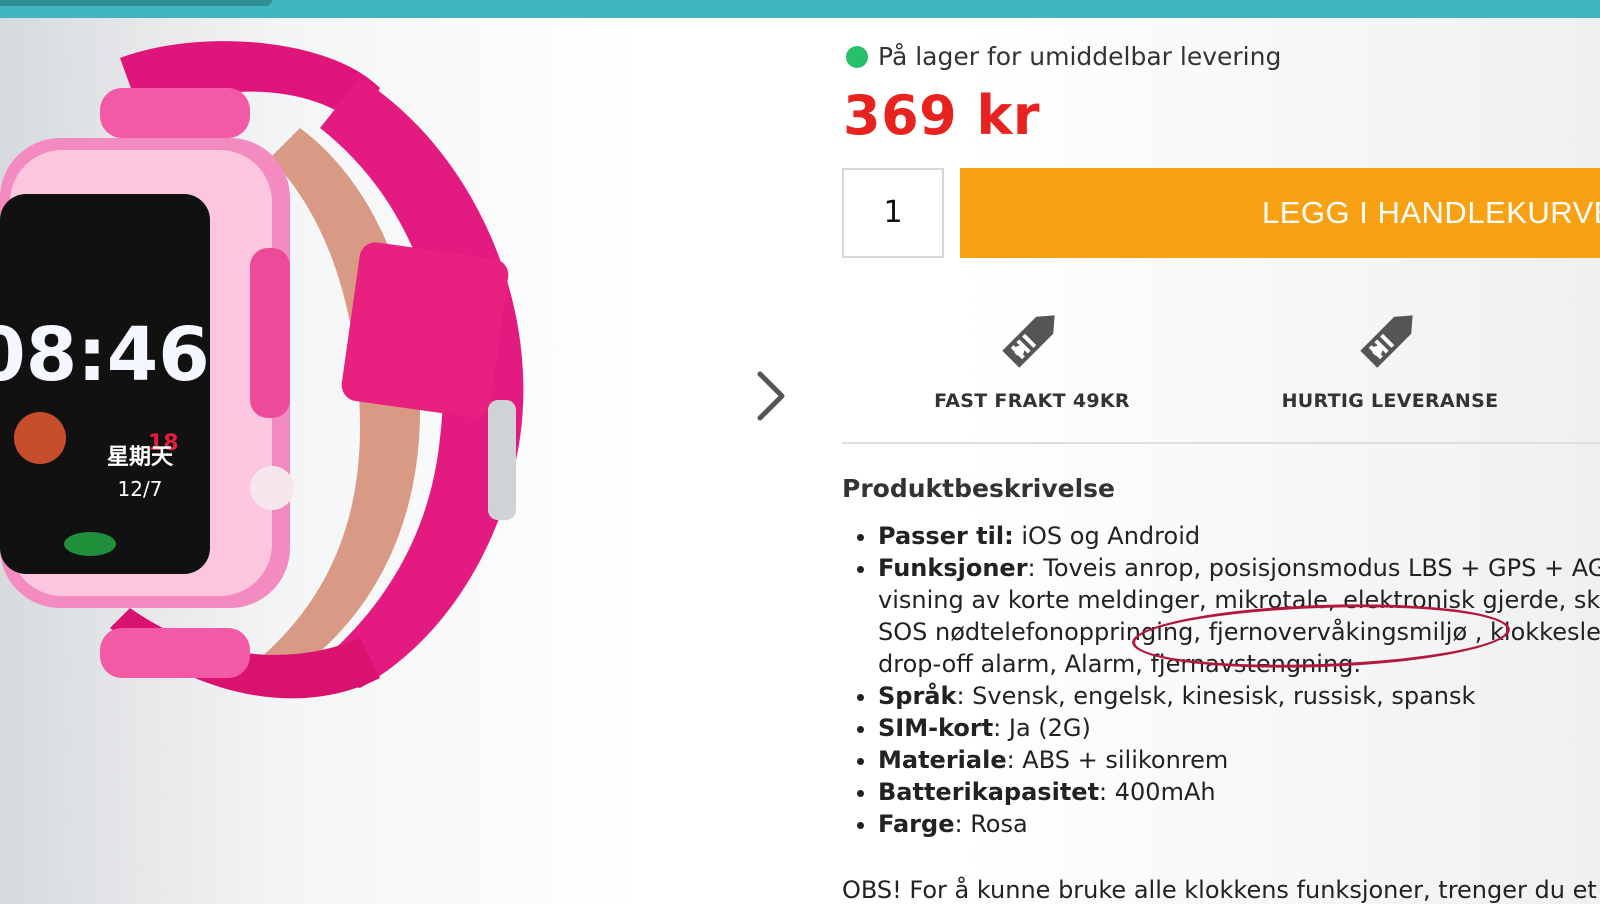 The width and height of the screenshot is (1600, 904). Describe the element at coordinates (136, 3) in the screenshot. I see `top-bar-tab` at that location.